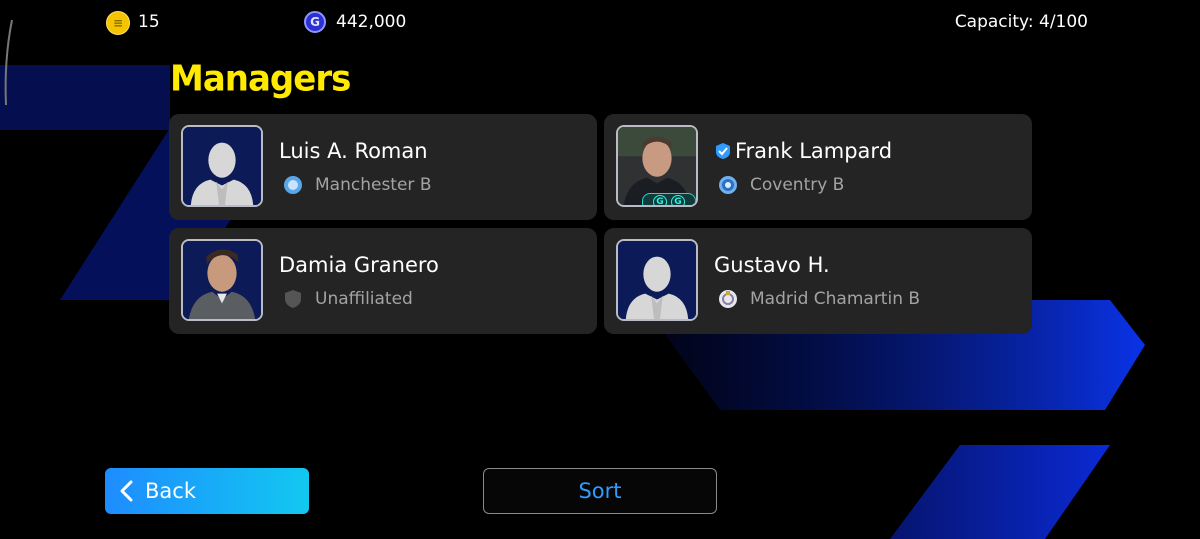 This screenshot has height=539, width=1200. What do you see at coordinates (364, 299) in the screenshot?
I see `club-name: Unaffiliated` at bounding box center [364, 299].